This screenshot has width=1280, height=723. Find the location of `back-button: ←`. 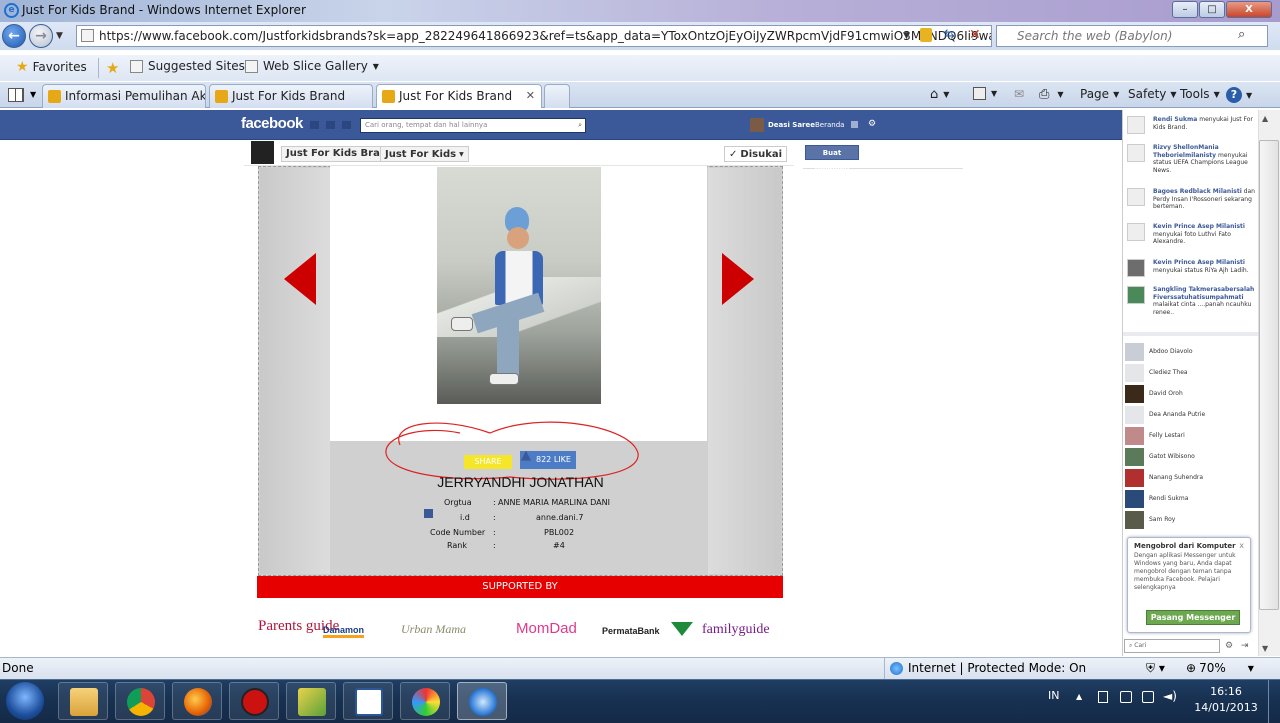

back-button: ← is located at coordinates (14, 36).